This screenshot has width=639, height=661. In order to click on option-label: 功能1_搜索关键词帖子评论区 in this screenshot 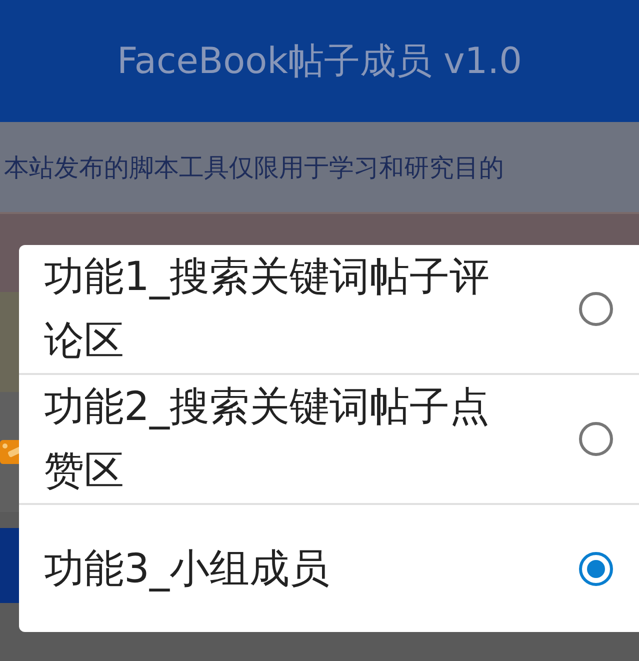, I will do `click(267, 309)`.